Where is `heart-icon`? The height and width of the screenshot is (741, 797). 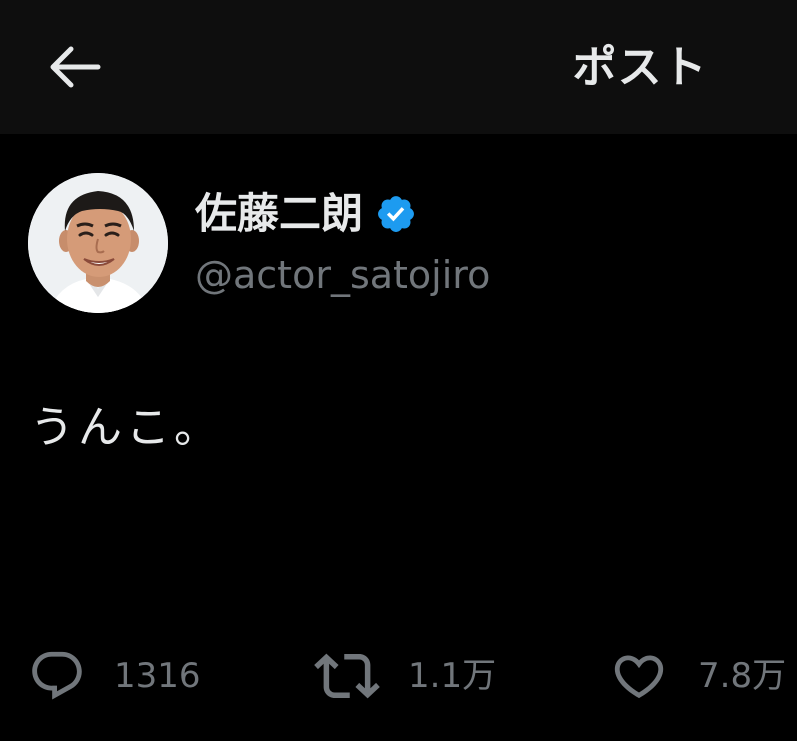
heart-icon is located at coordinates (639, 676).